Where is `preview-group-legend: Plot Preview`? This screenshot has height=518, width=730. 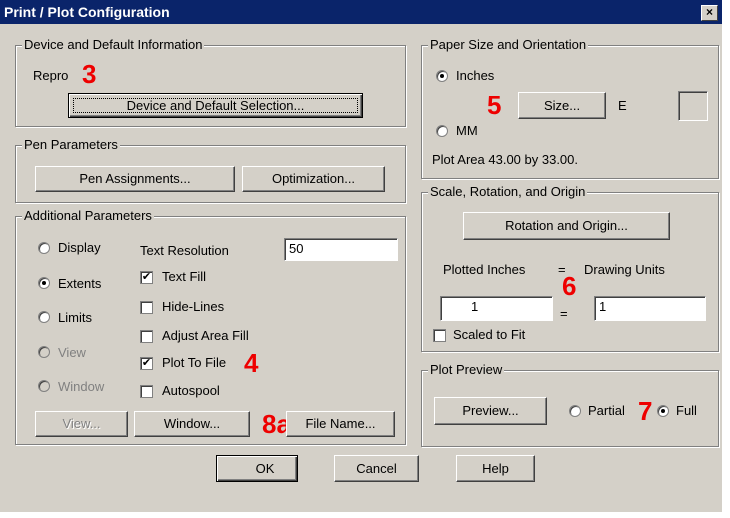
preview-group-legend: Plot Preview is located at coordinates (466, 369).